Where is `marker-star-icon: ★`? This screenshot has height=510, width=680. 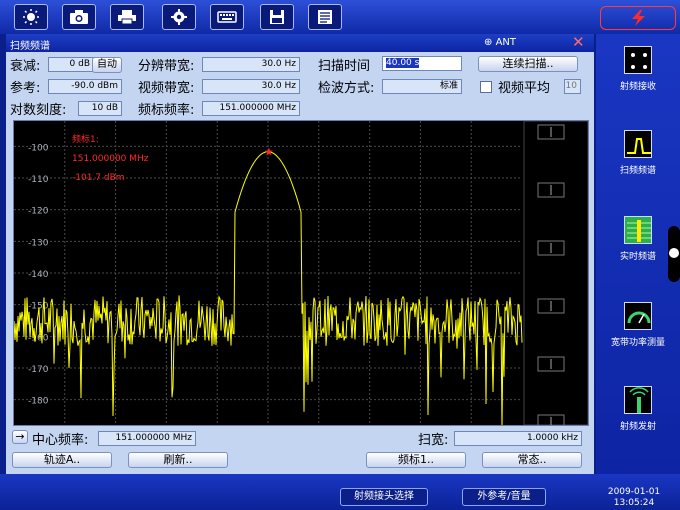 marker-star-icon: ★ is located at coordinates (269, 152).